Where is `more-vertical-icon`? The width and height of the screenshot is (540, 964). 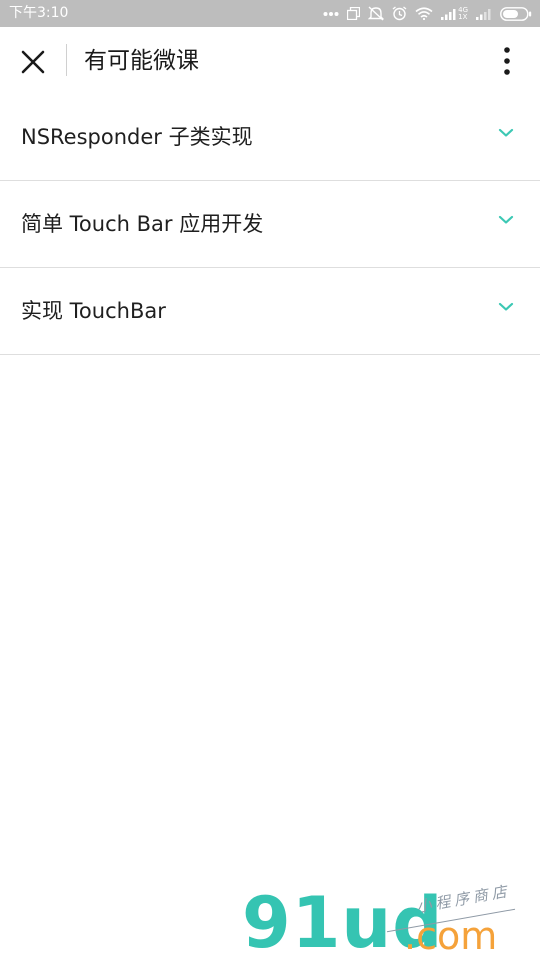 more-vertical-icon is located at coordinates (507, 61).